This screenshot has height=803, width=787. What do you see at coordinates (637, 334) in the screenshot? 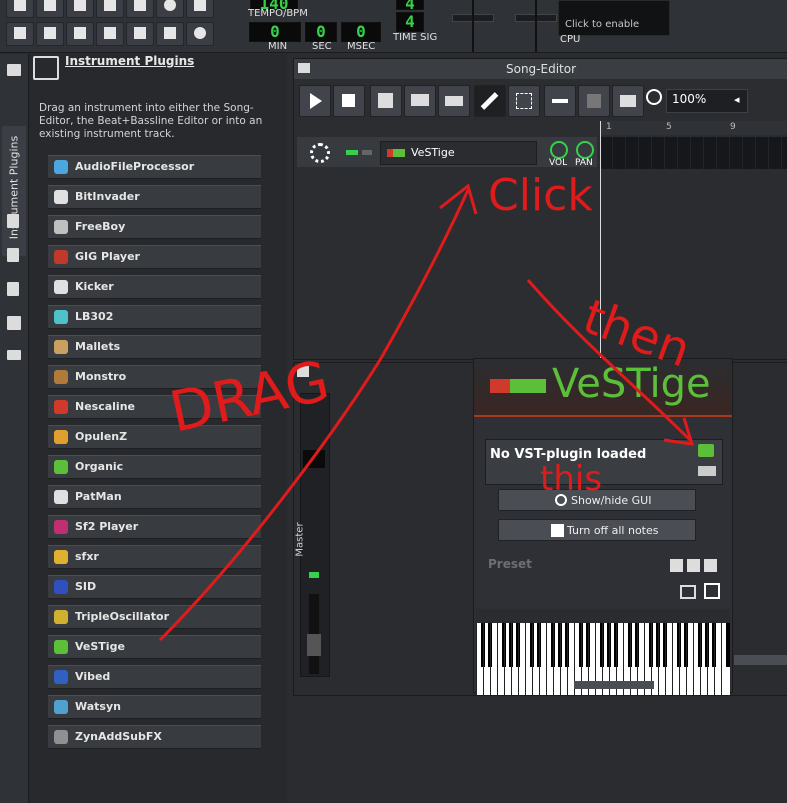
I see `annotation-then: then` at bounding box center [637, 334].